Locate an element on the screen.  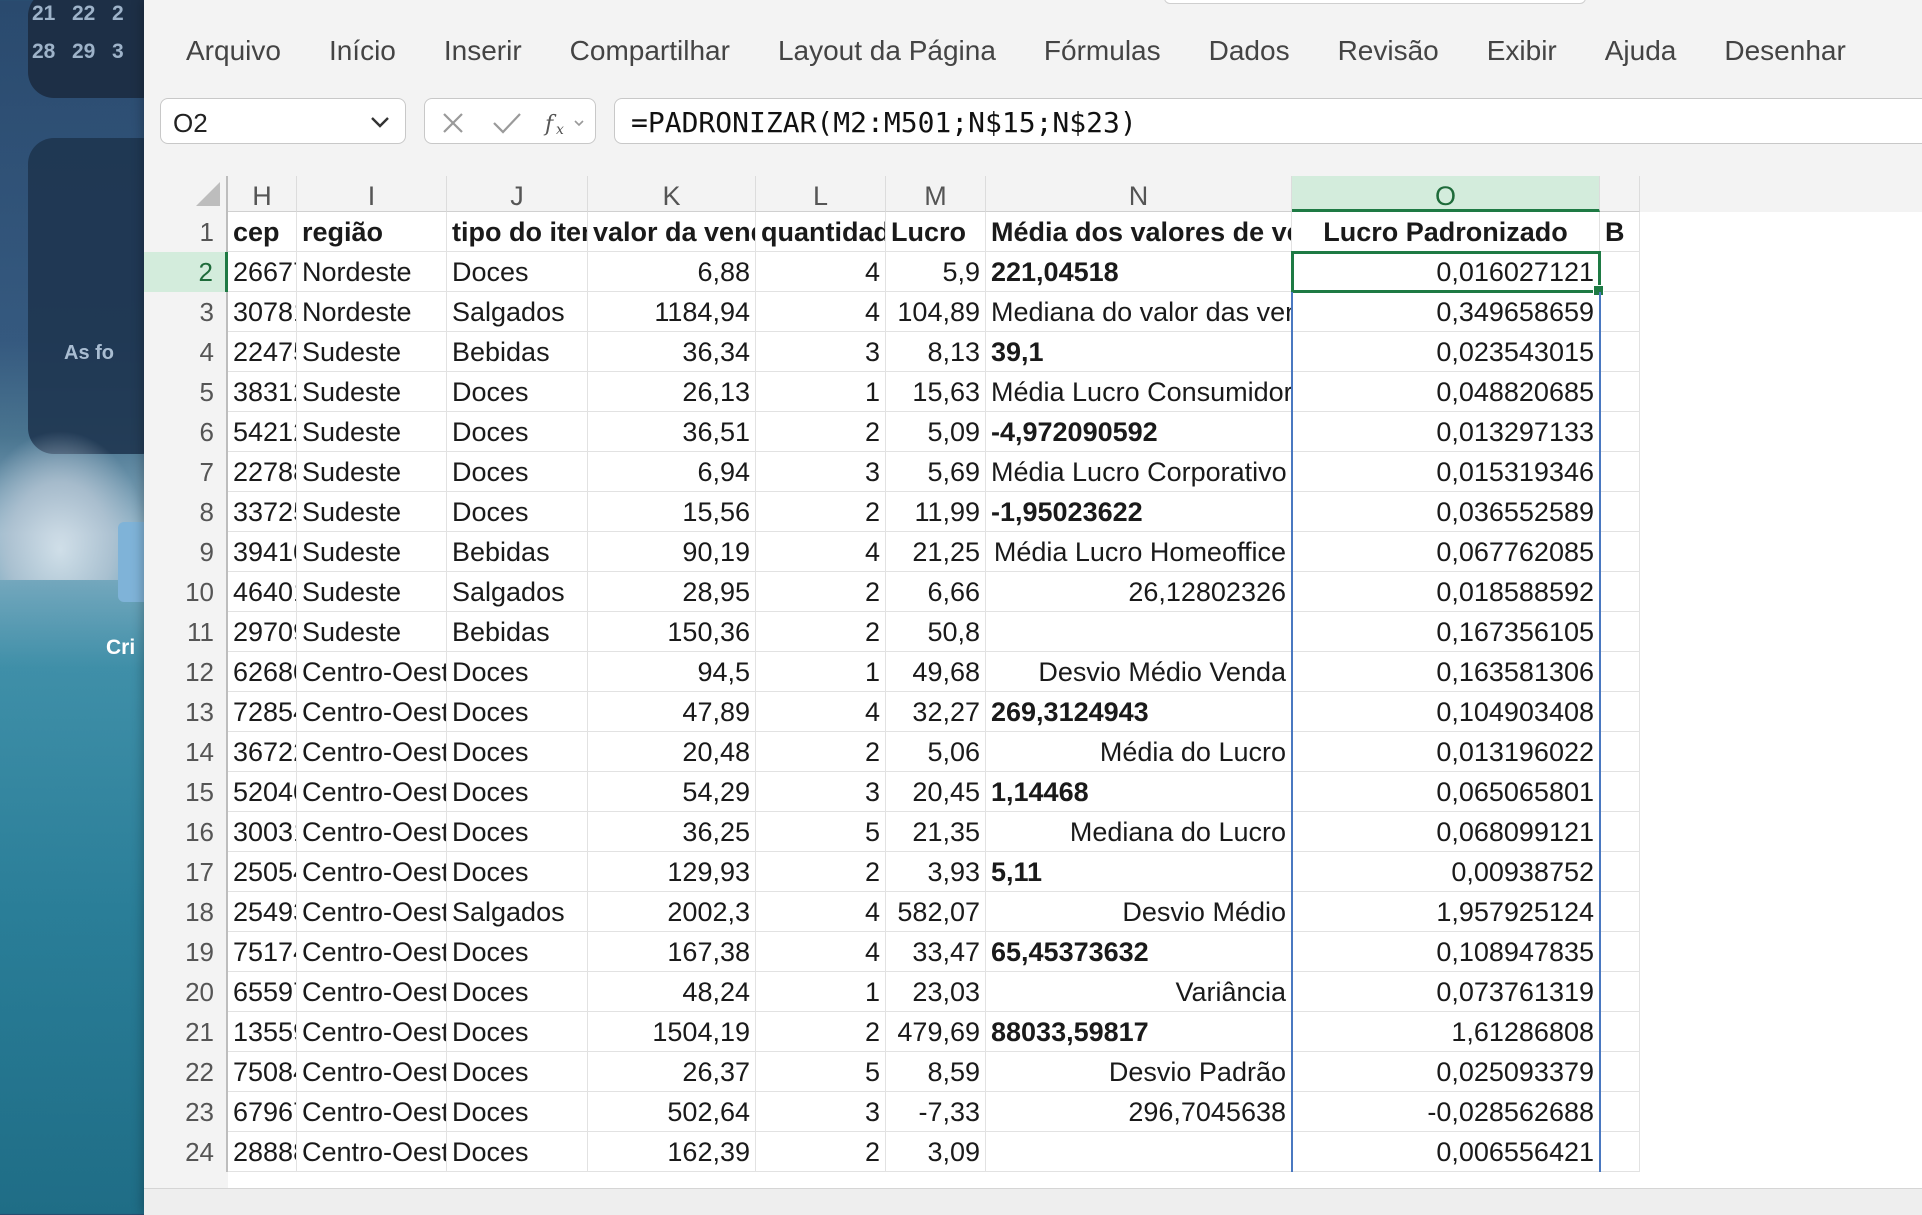
tab-desenhar: Desenhar is located at coordinates (1784, 51).